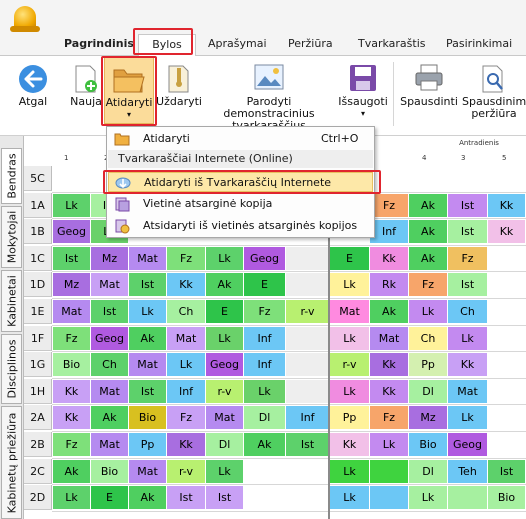 This screenshot has height=519, width=526. I want to click on tab-pagrindinis: Pagrindinis, so click(99, 46).